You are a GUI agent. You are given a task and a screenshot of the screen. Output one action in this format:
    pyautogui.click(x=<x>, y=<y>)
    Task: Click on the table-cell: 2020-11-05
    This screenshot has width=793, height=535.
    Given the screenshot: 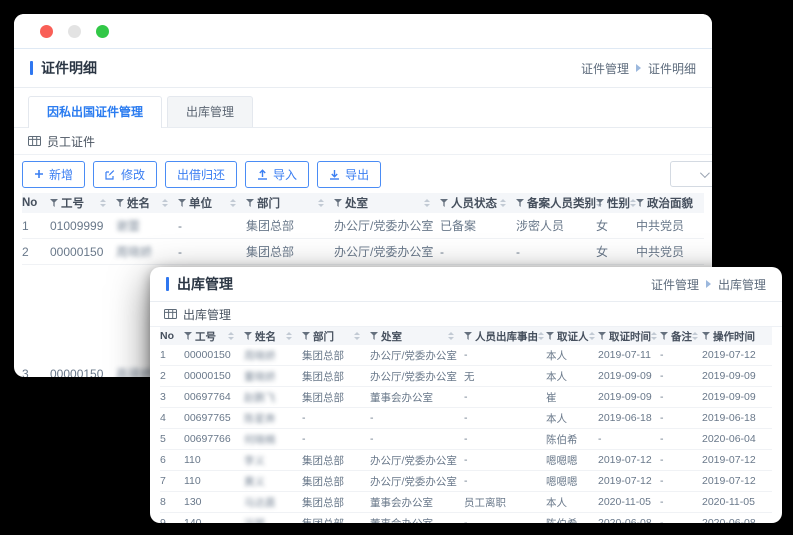 What is the action you would take?
    pyautogui.click(x=728, y=502)
    